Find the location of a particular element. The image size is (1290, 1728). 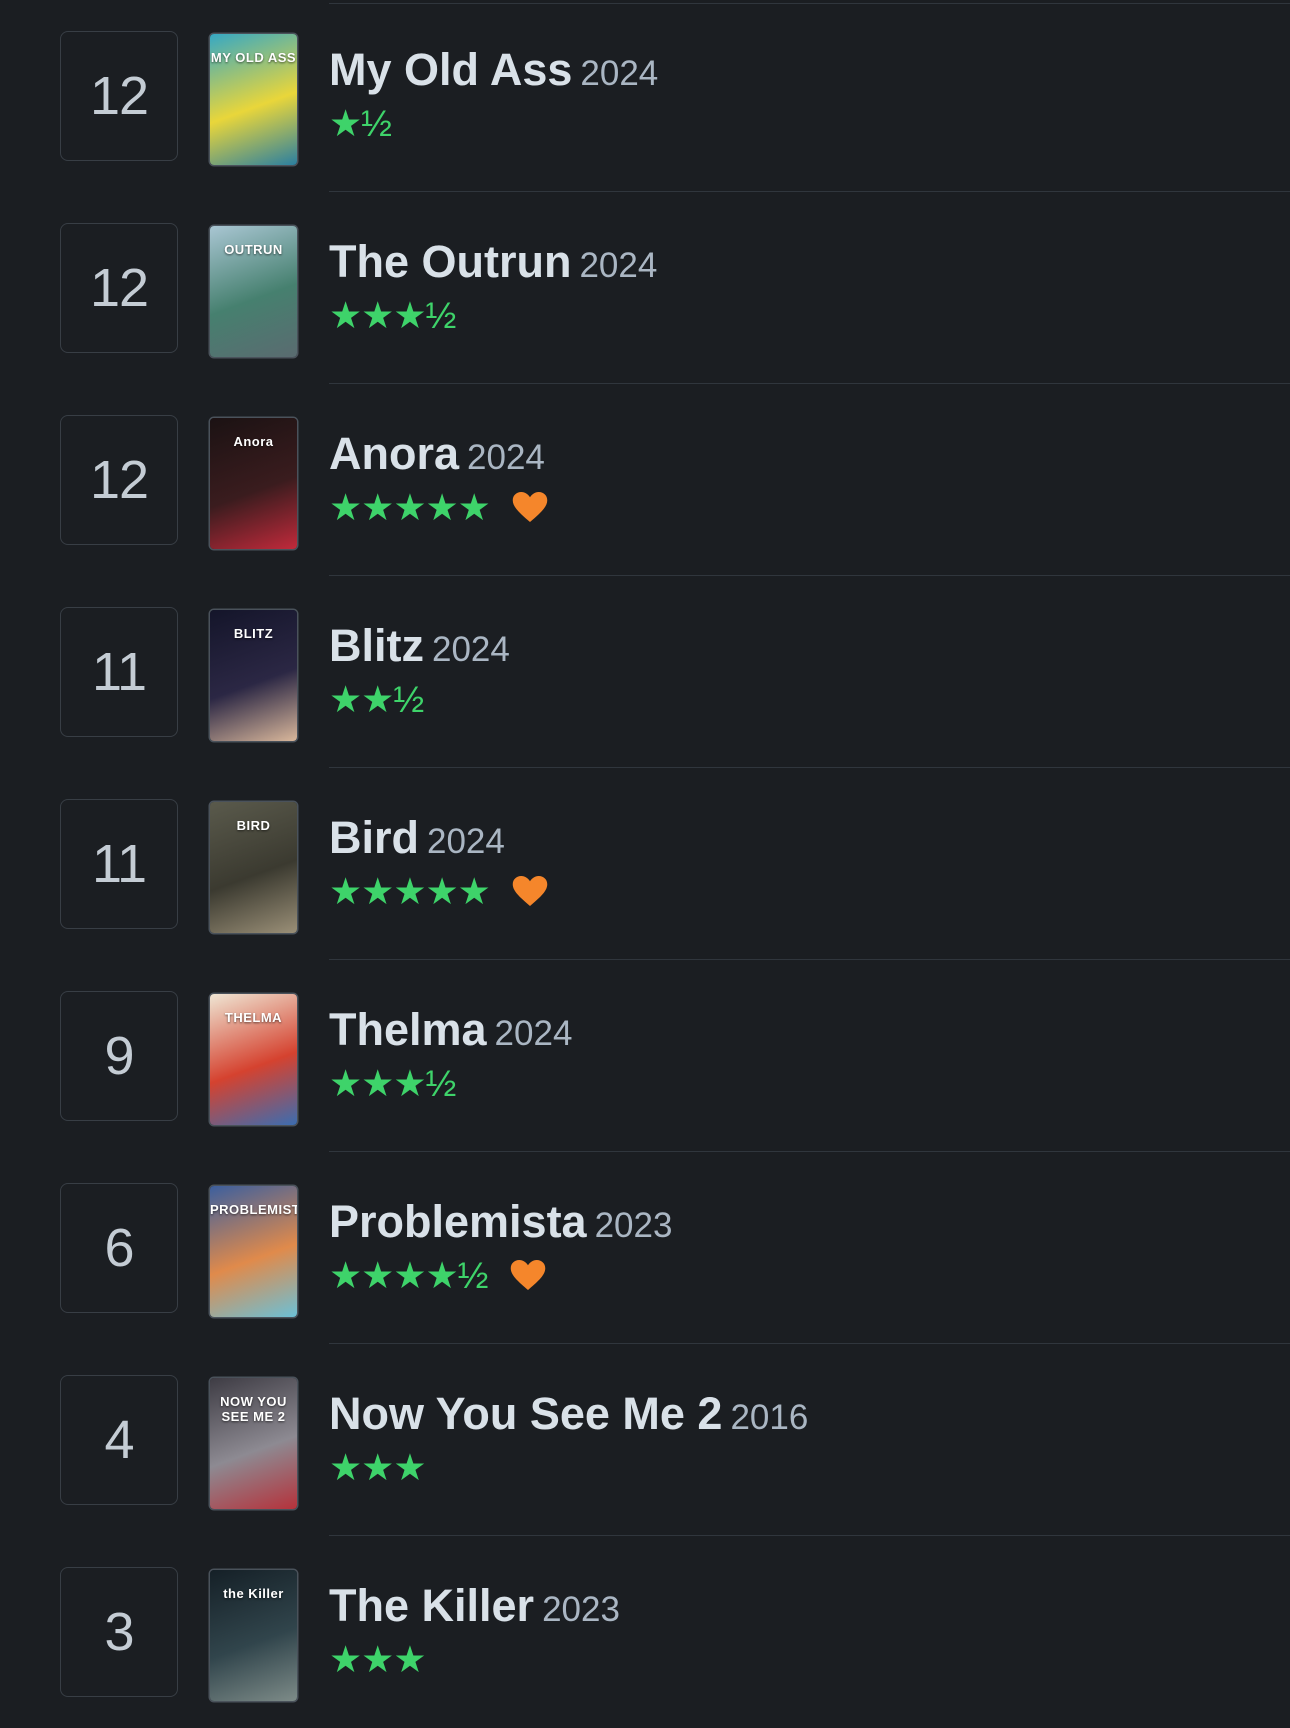

film-info: The Killer 2023 ★★★ is located at coordinates (474, 1630).